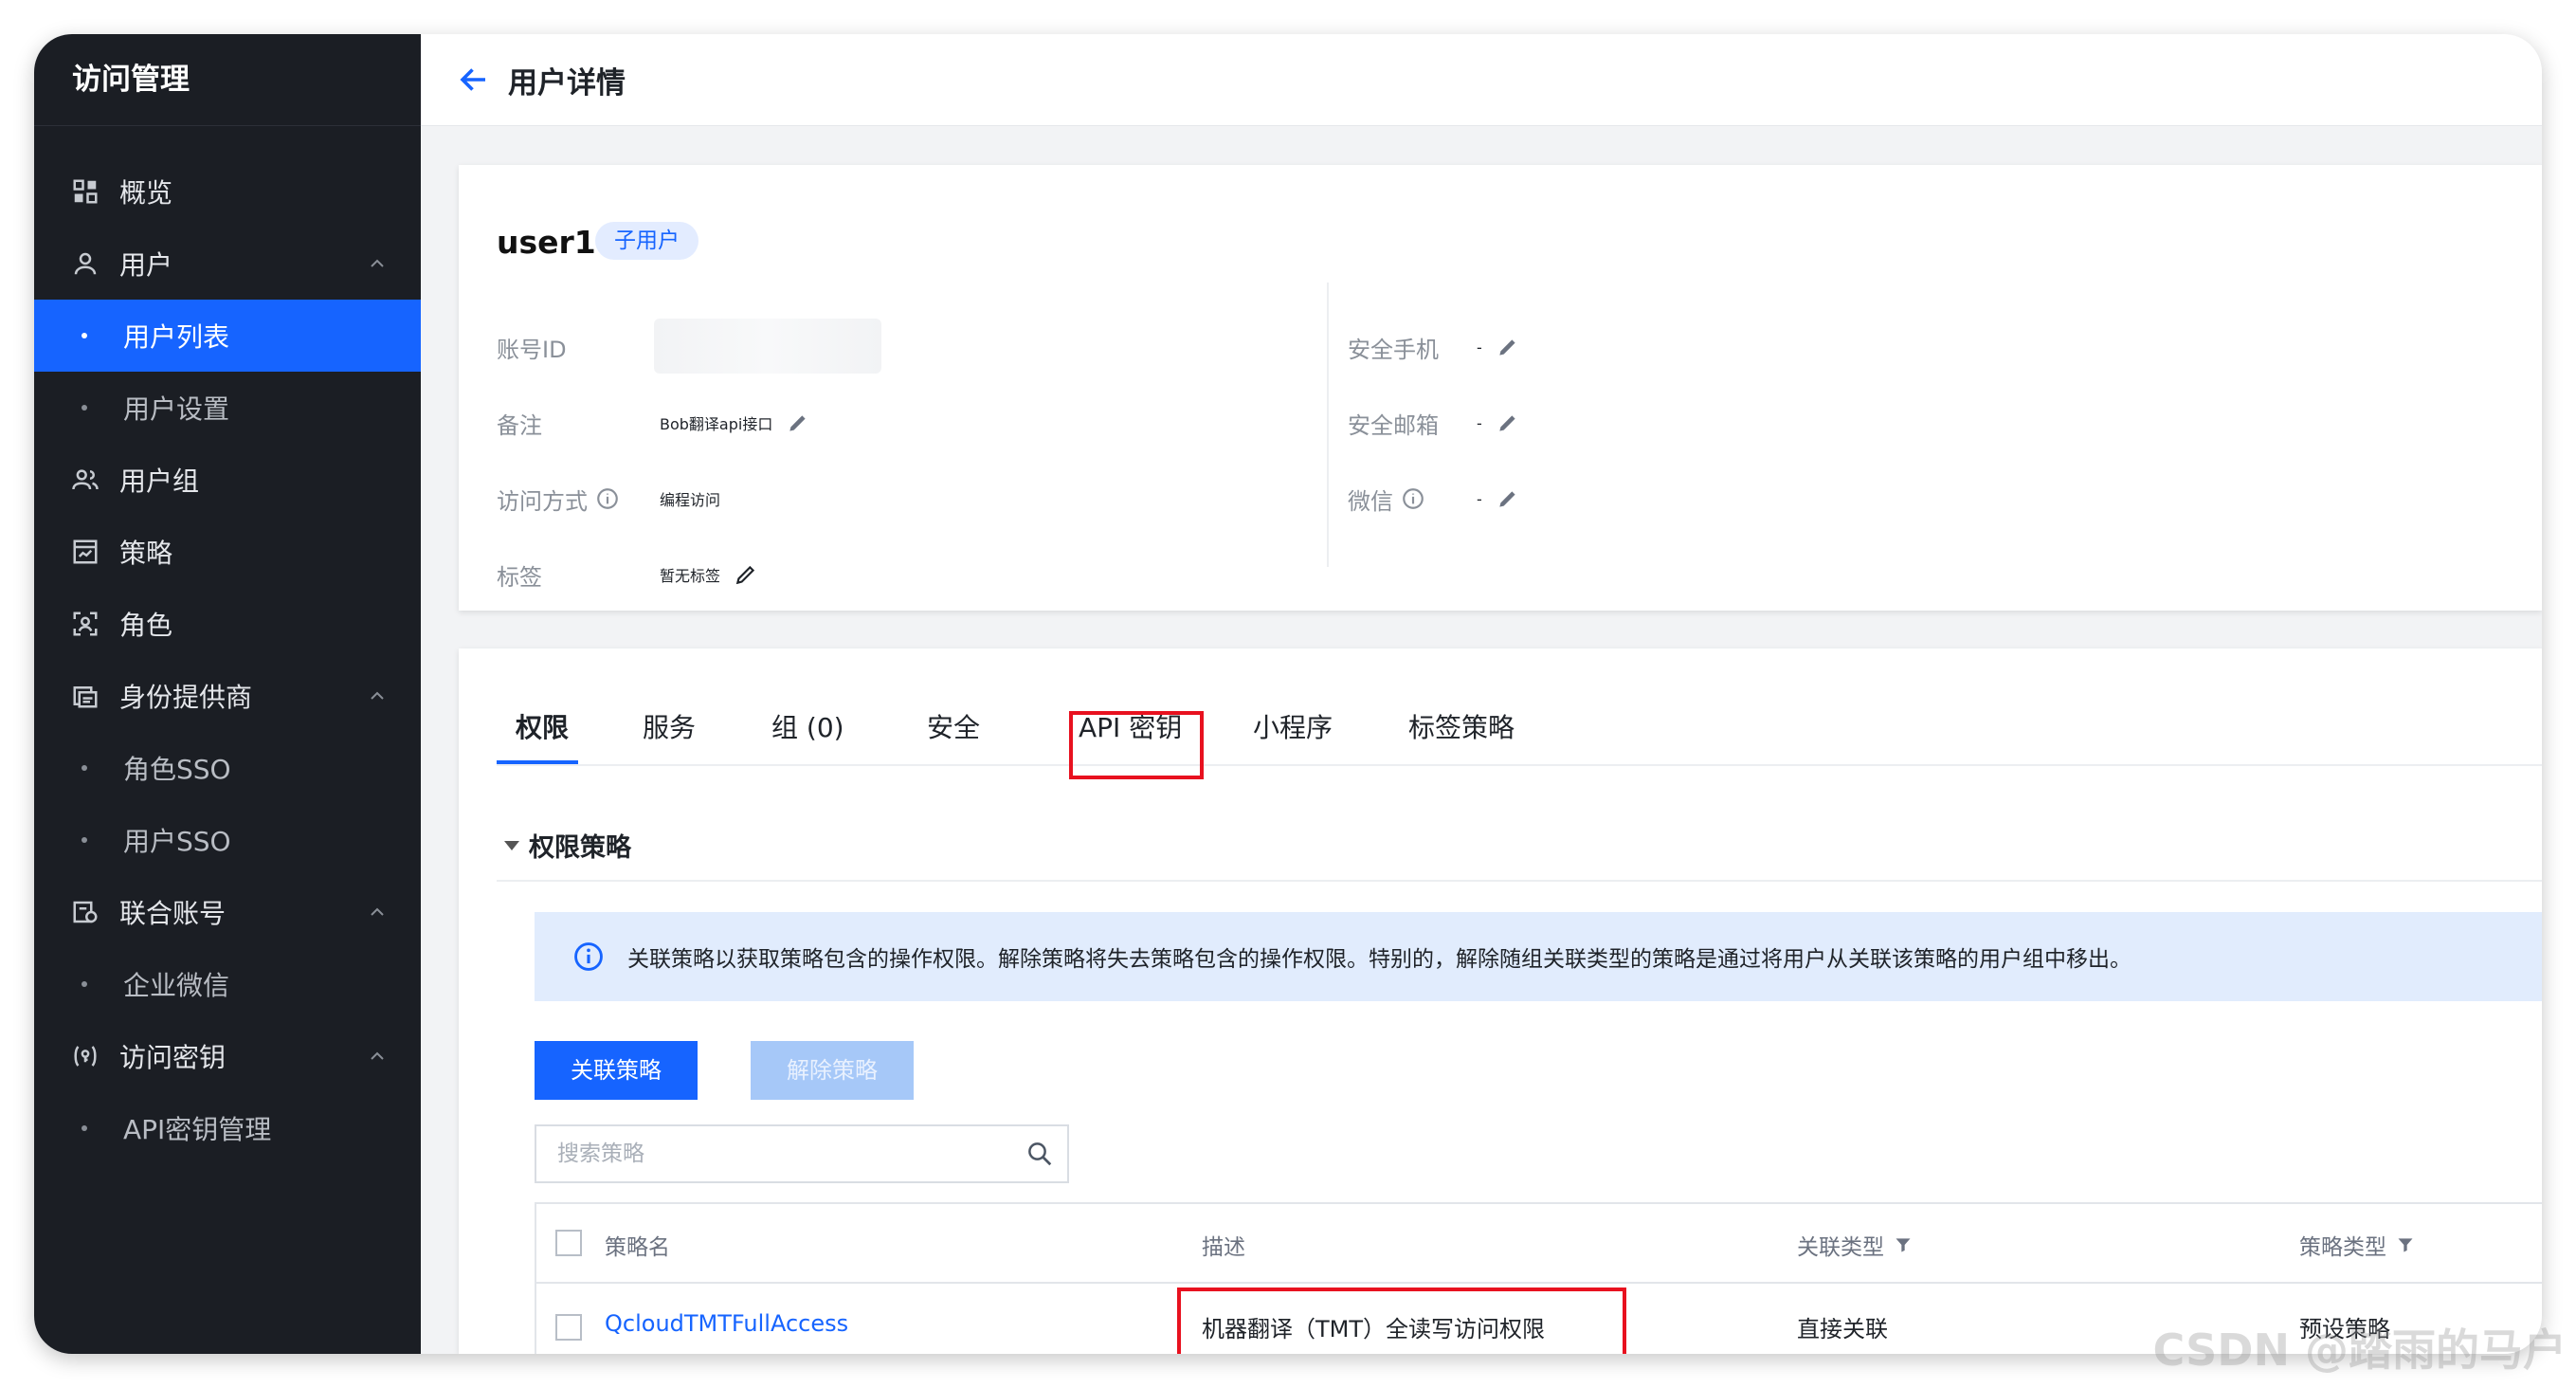  What do you see at coordinates (197, 1130) in the screenshot?
I see `sidebar-item-label: API密钥管理` at bounding box center [197, 1130].